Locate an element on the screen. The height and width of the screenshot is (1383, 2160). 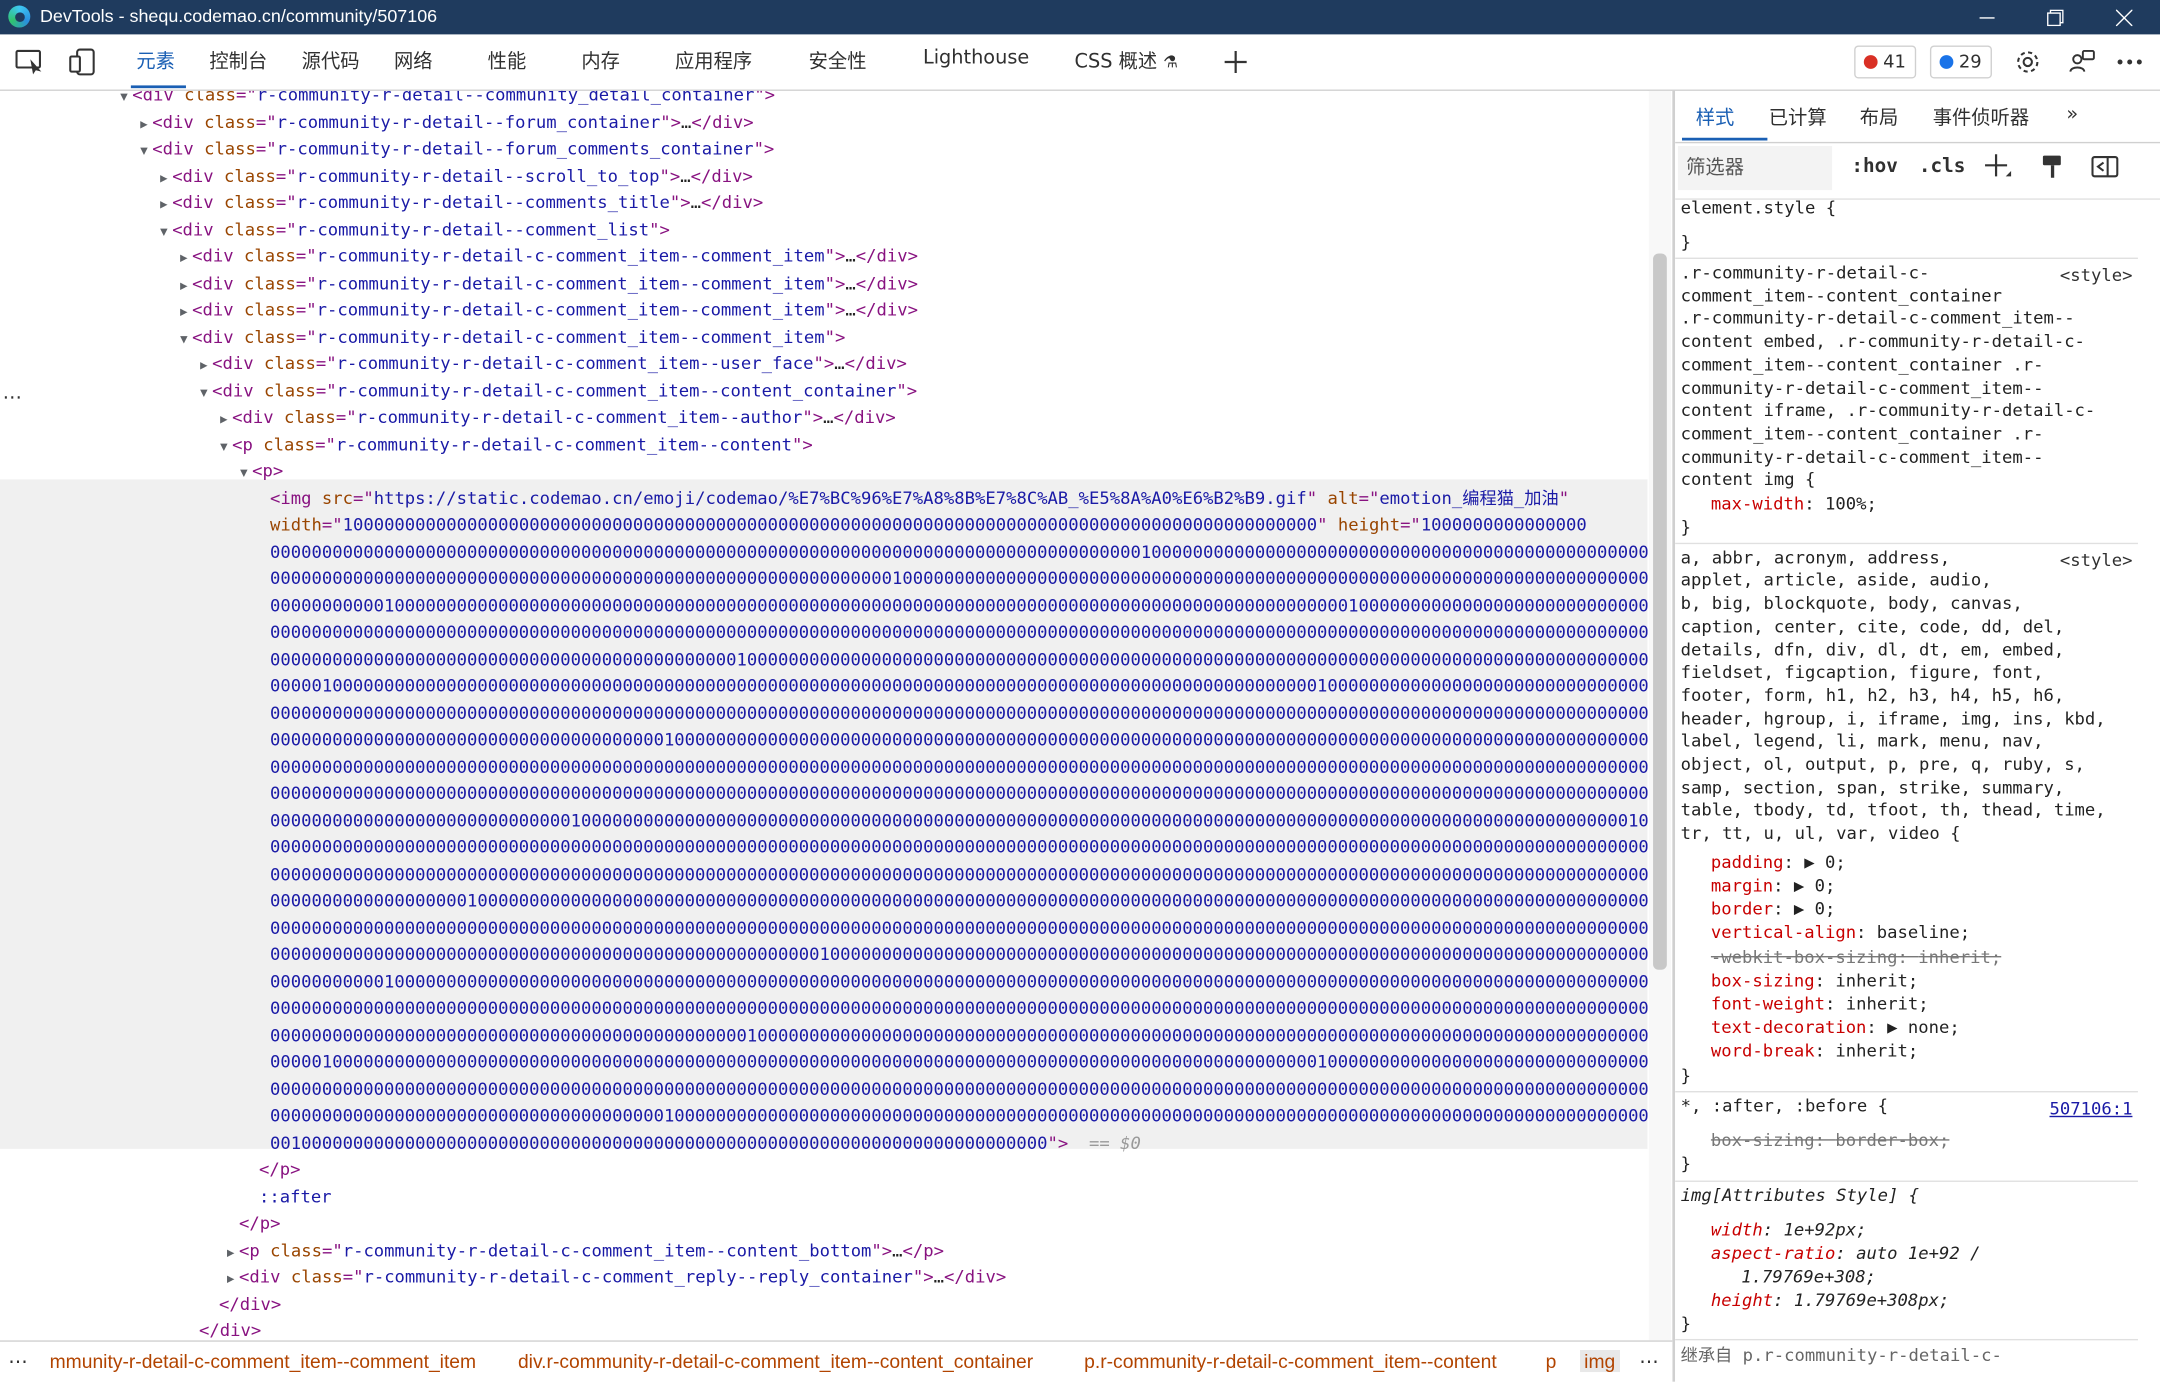
tab-console: 控制台 is located at coordinates (238, 61).